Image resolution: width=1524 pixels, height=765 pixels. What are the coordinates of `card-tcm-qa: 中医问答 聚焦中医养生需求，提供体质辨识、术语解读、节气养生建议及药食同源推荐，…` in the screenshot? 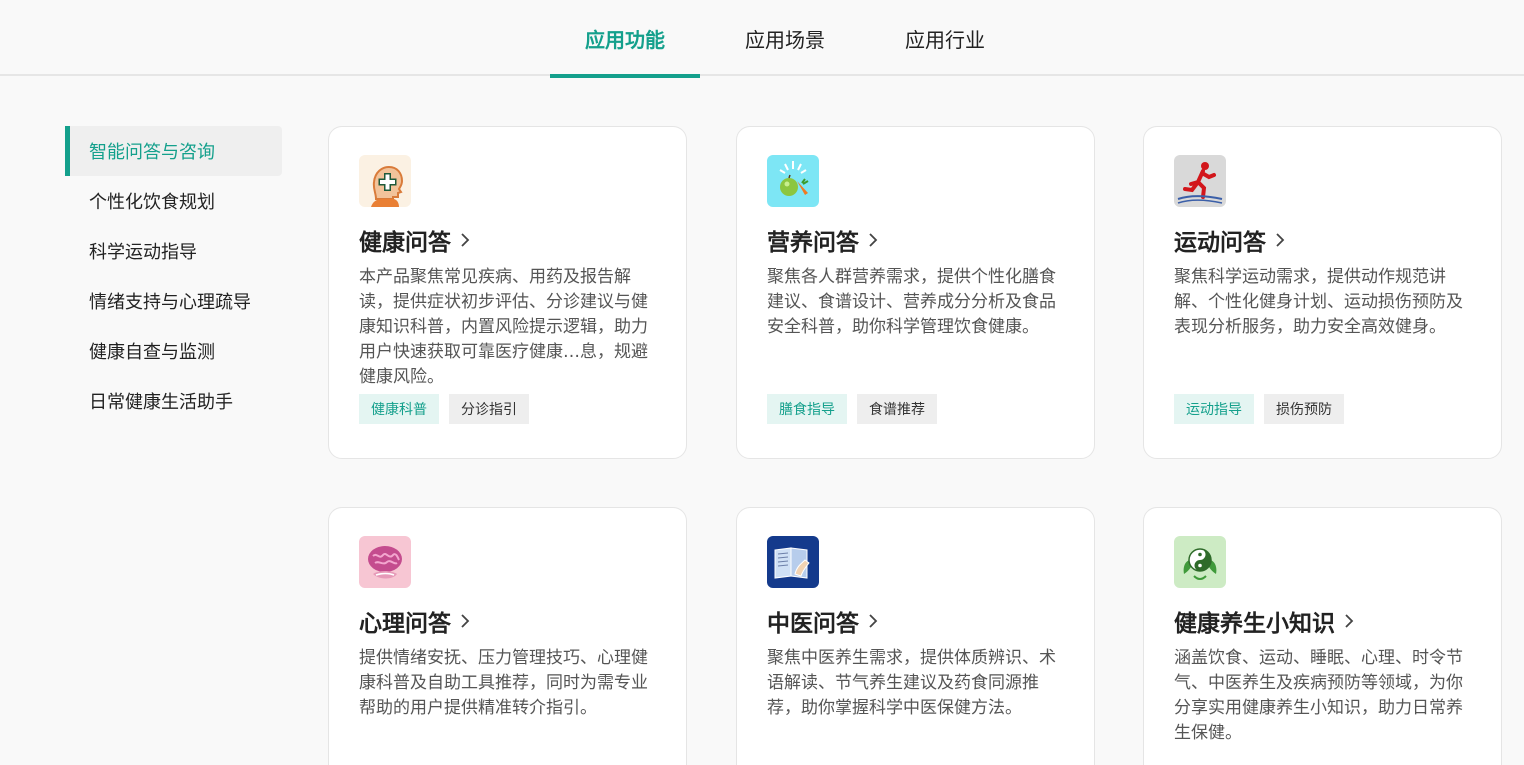 It's located at (915, 636).